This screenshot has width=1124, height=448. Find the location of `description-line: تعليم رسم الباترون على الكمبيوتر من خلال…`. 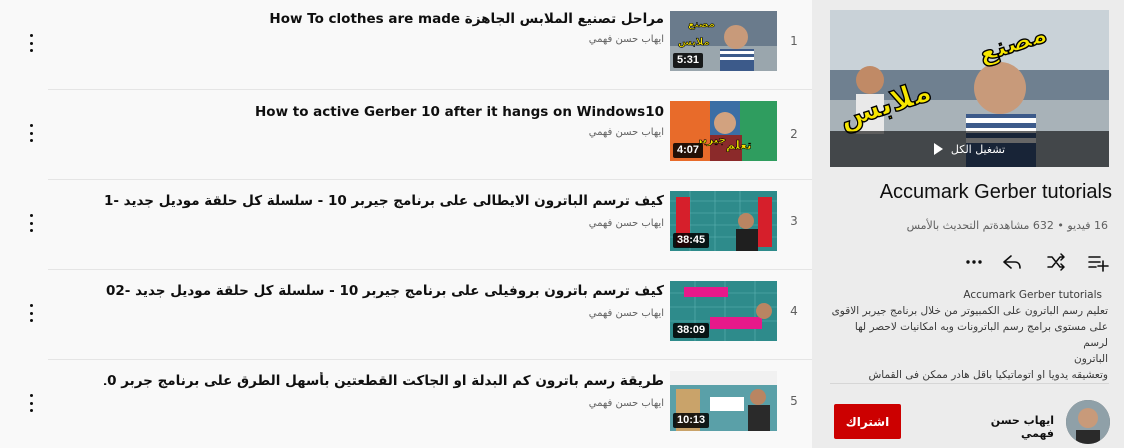

description-line: تعليم رسم الباترون على الكمبيوتر من خلال… is located at coordinates (969, 311).